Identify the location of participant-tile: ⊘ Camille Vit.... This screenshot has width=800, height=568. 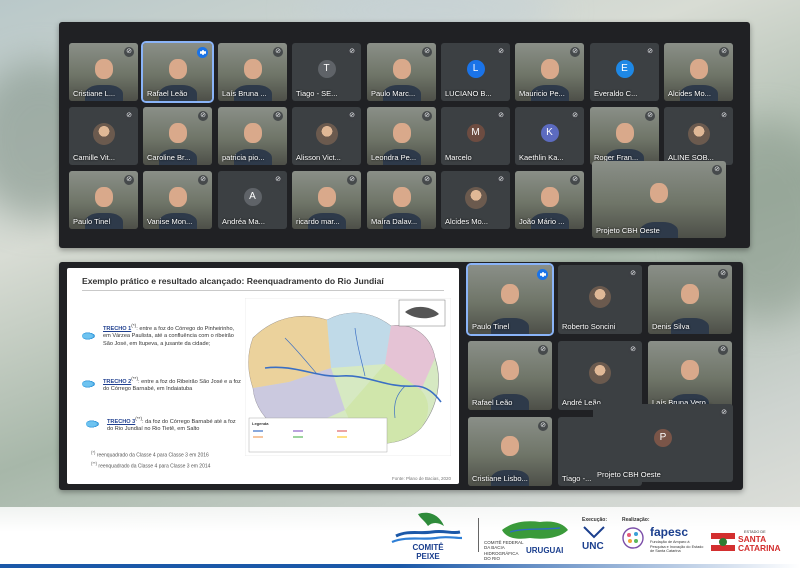
(103, 136).